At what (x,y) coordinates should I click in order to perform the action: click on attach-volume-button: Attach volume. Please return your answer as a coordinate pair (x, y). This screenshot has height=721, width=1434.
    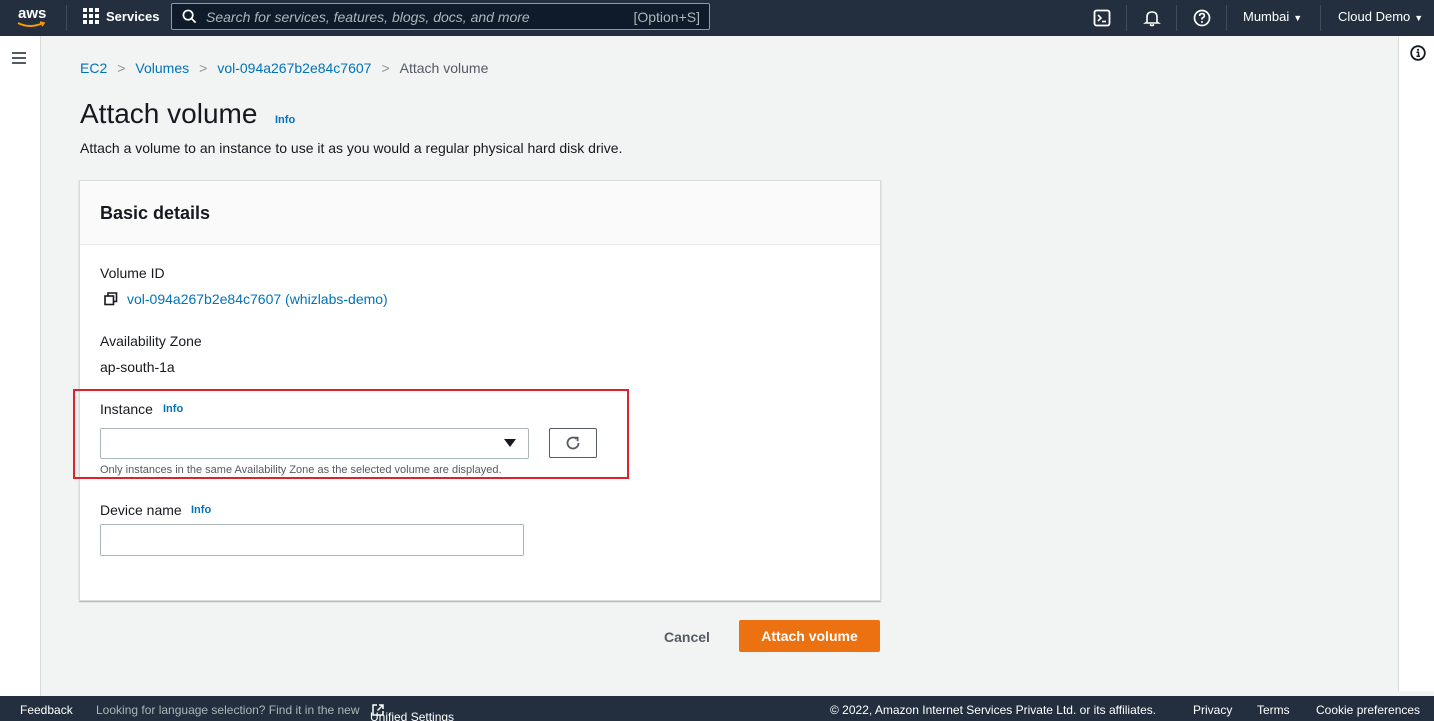
    Looking at the image, I should click on (809, 636).